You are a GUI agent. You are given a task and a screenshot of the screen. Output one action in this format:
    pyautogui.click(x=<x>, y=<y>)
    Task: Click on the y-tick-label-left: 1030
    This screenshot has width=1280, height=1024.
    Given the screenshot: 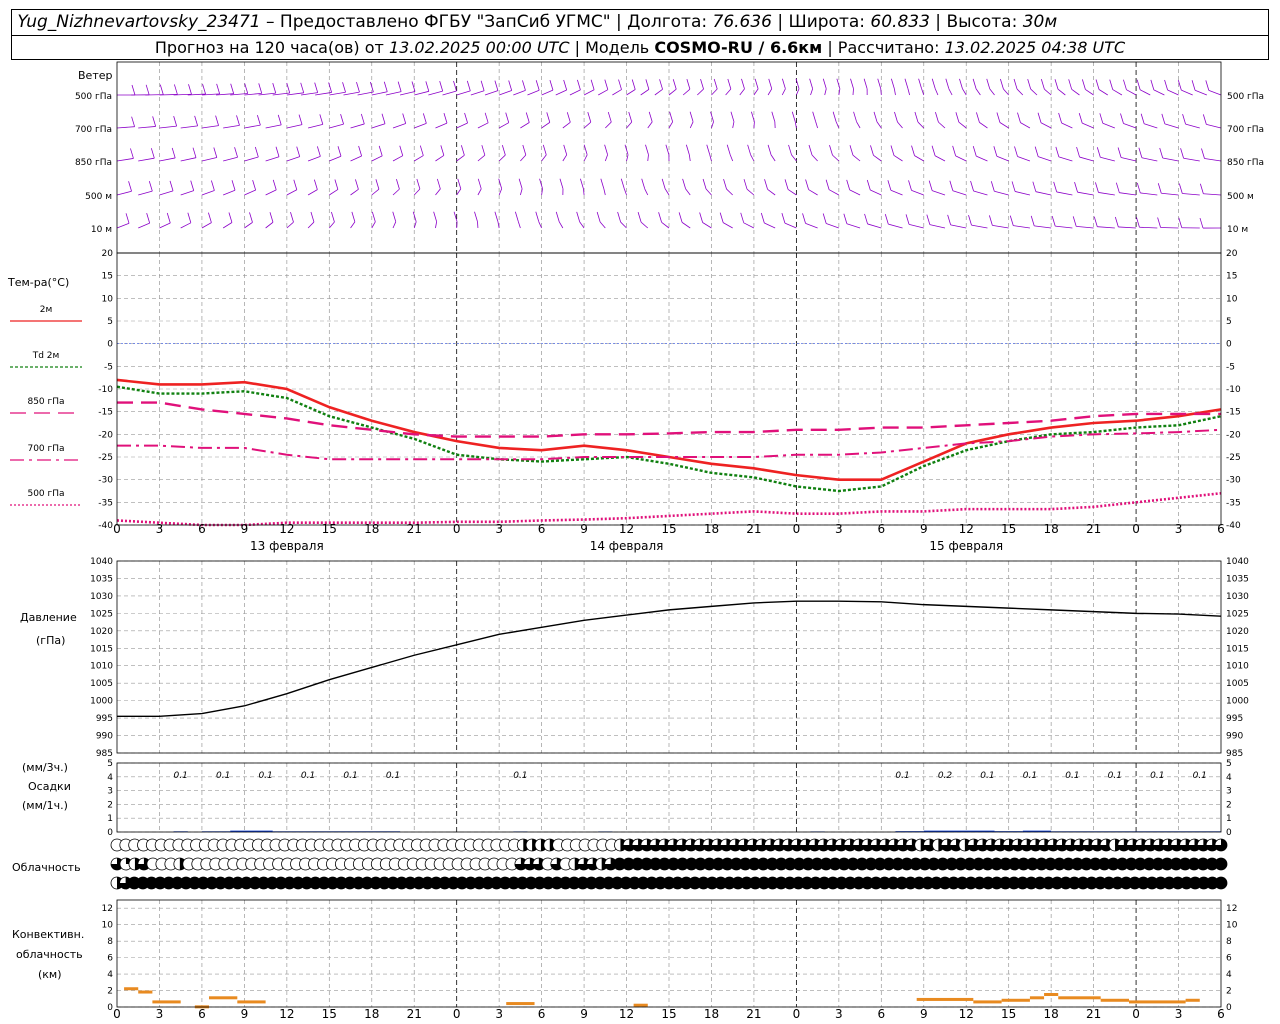 What is the action you would take?
    pyautogui.click(x=101, y=597)
    